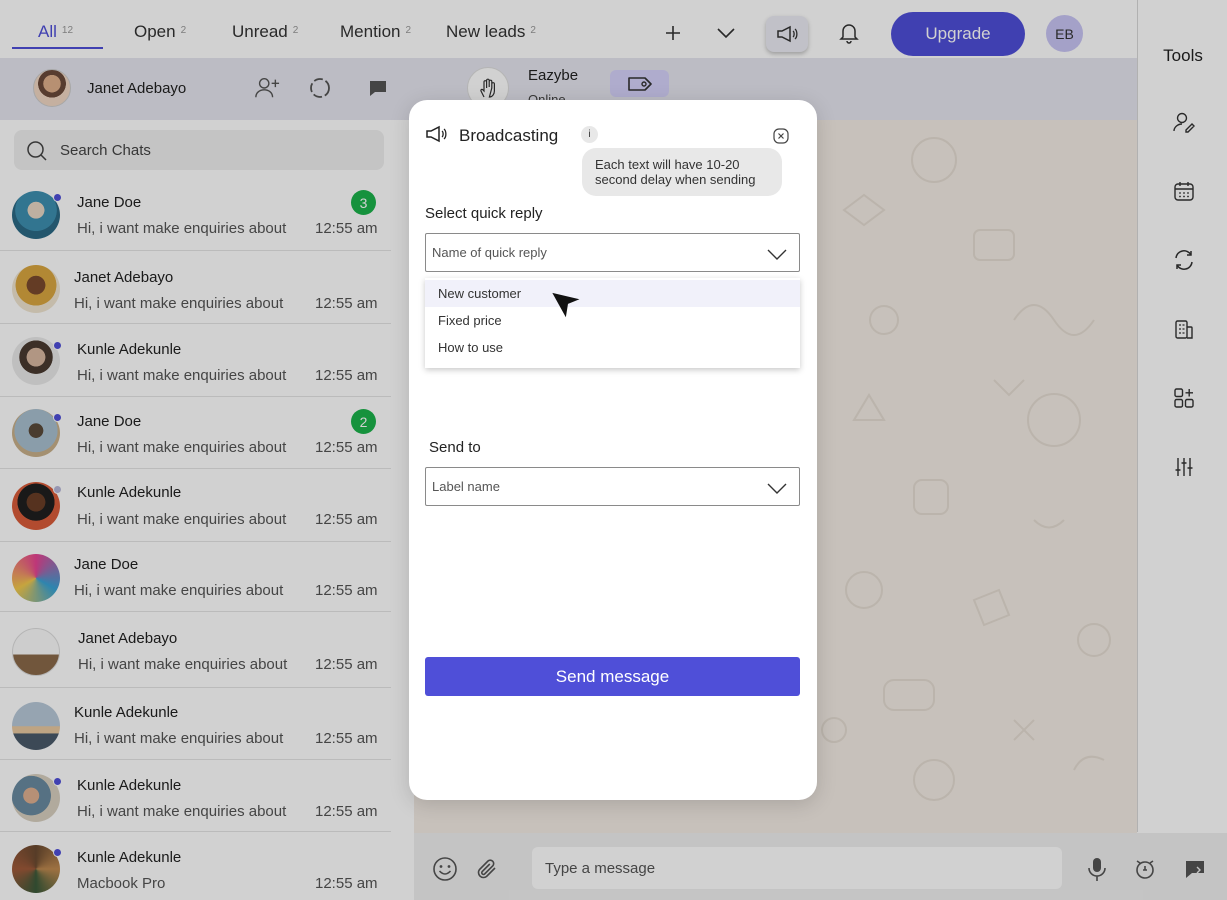  Describe the element at coordinates (436, 136) in the screenshot. I see `megaphone-icon` at that location.